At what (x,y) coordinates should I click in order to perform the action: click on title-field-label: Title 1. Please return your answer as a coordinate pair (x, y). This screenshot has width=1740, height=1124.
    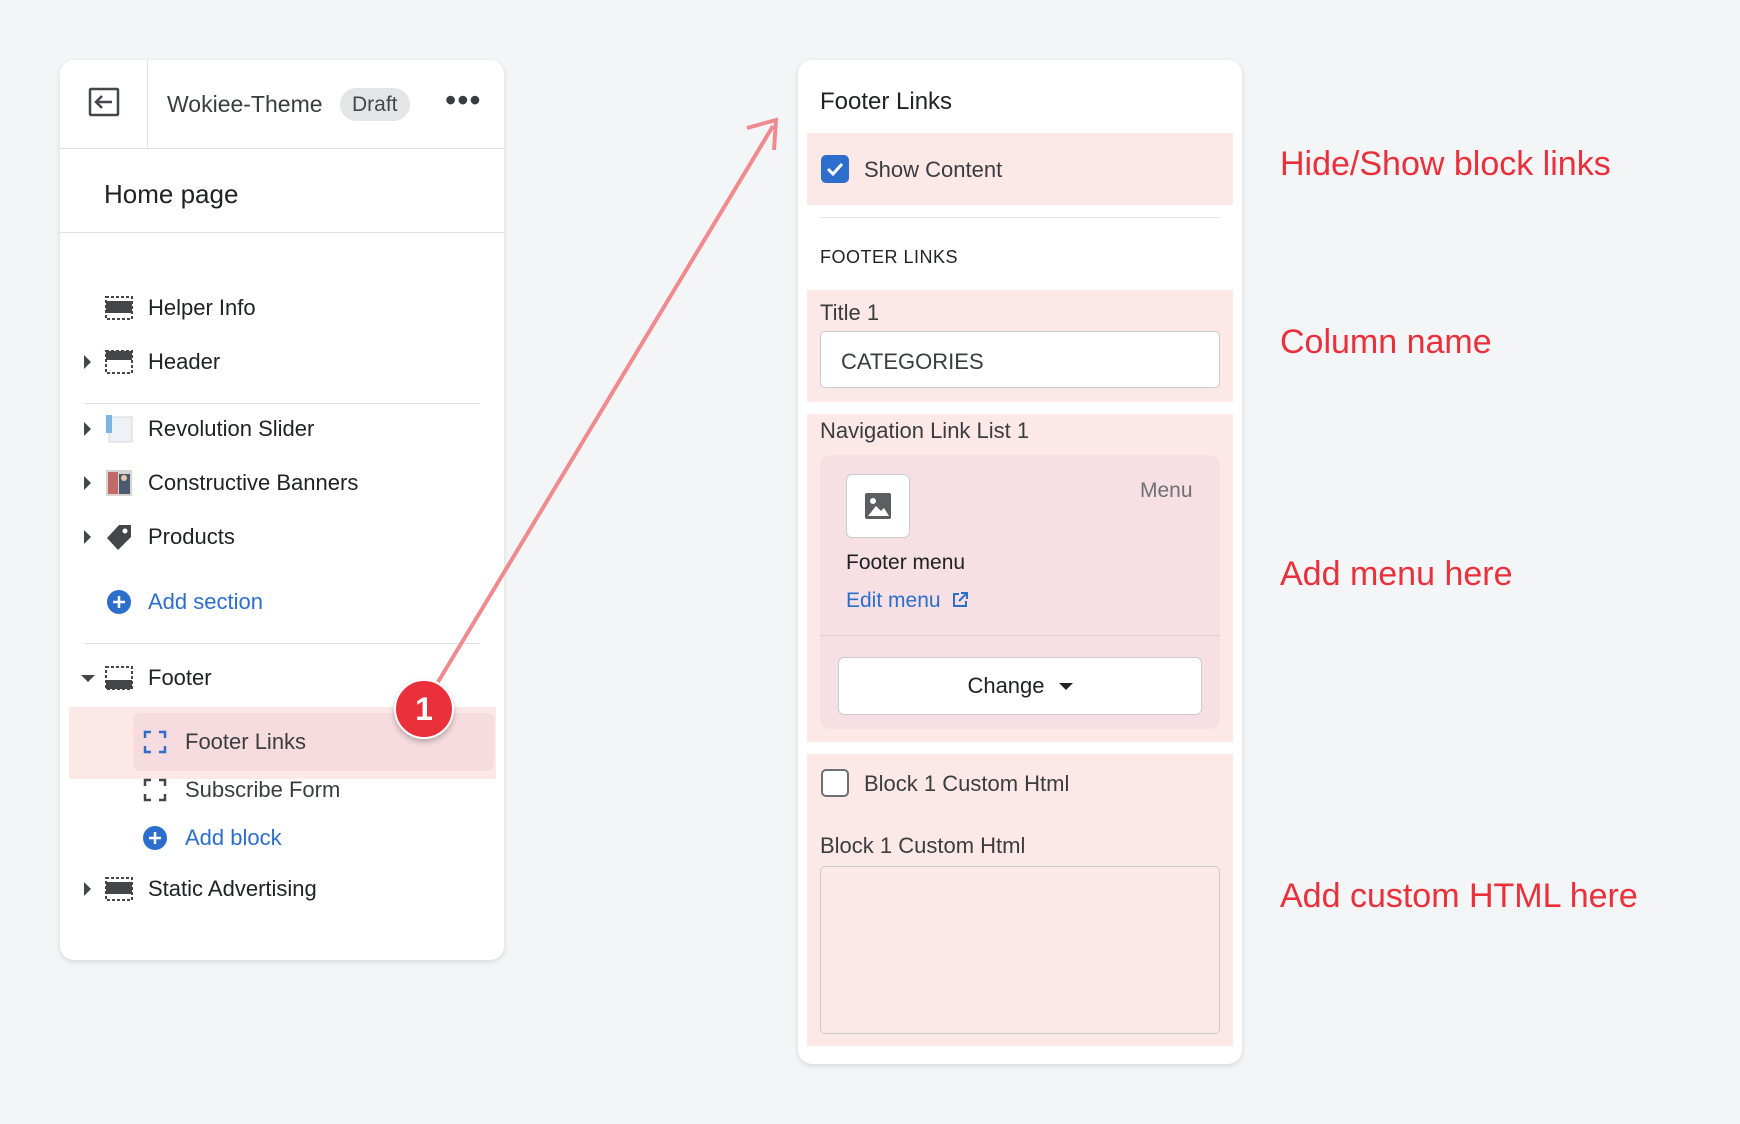
    Looking at the image, I should click on (850, 312).